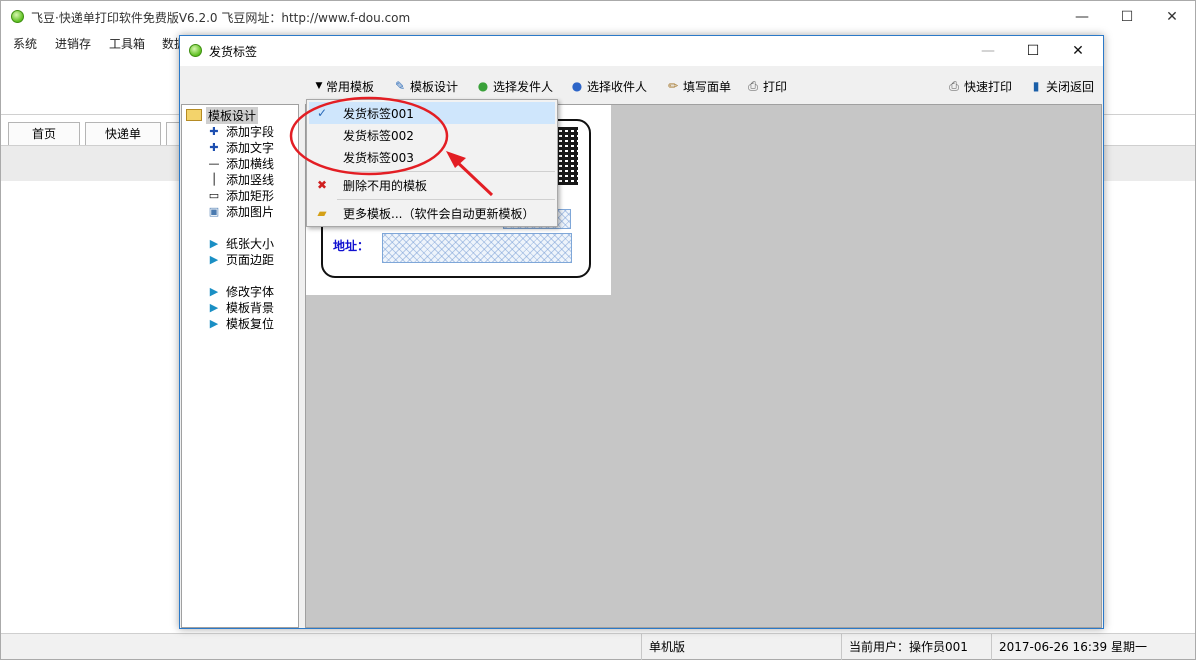 This screenshot has width=1196, height=660. I want to click on tree-item-add-hline: — 添加横线, so click(240, 163).